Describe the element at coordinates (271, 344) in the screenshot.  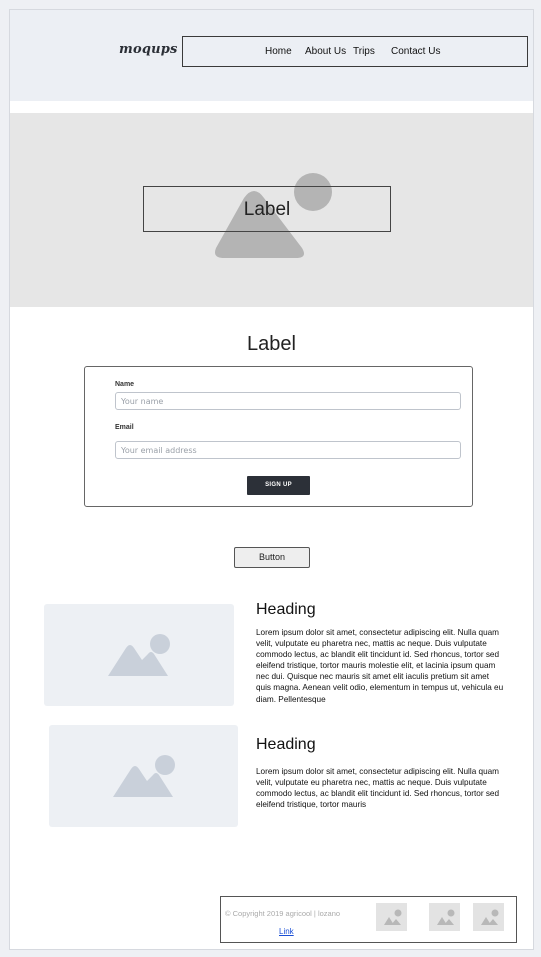
I see `form-title: Label` at that location.